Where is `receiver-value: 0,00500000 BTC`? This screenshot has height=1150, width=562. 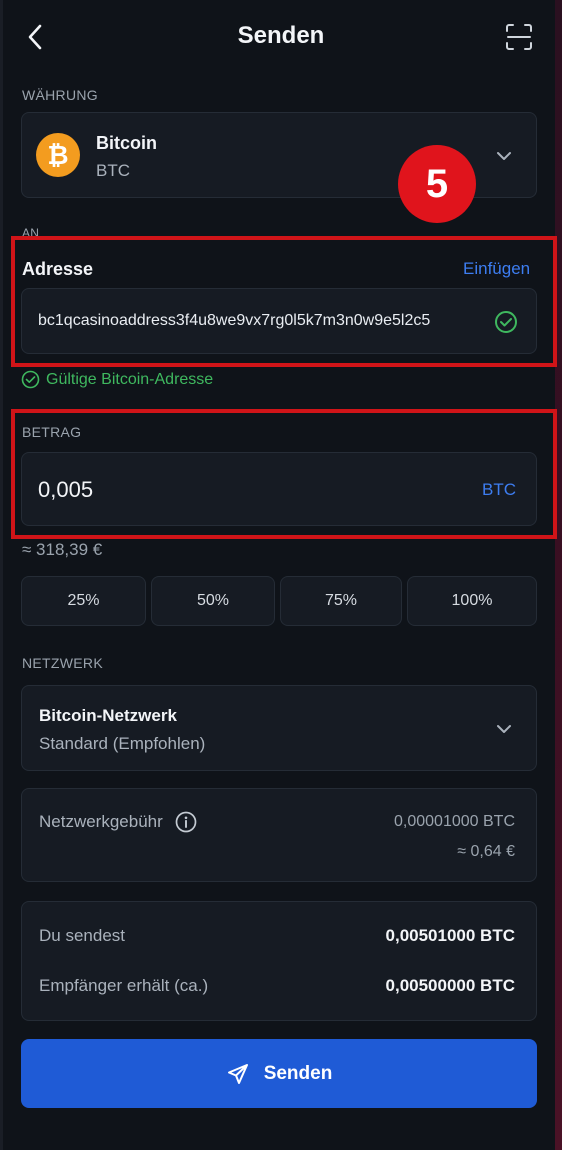
receiver-value: 0,00500000 BTC is located at coordinates (450, 985).